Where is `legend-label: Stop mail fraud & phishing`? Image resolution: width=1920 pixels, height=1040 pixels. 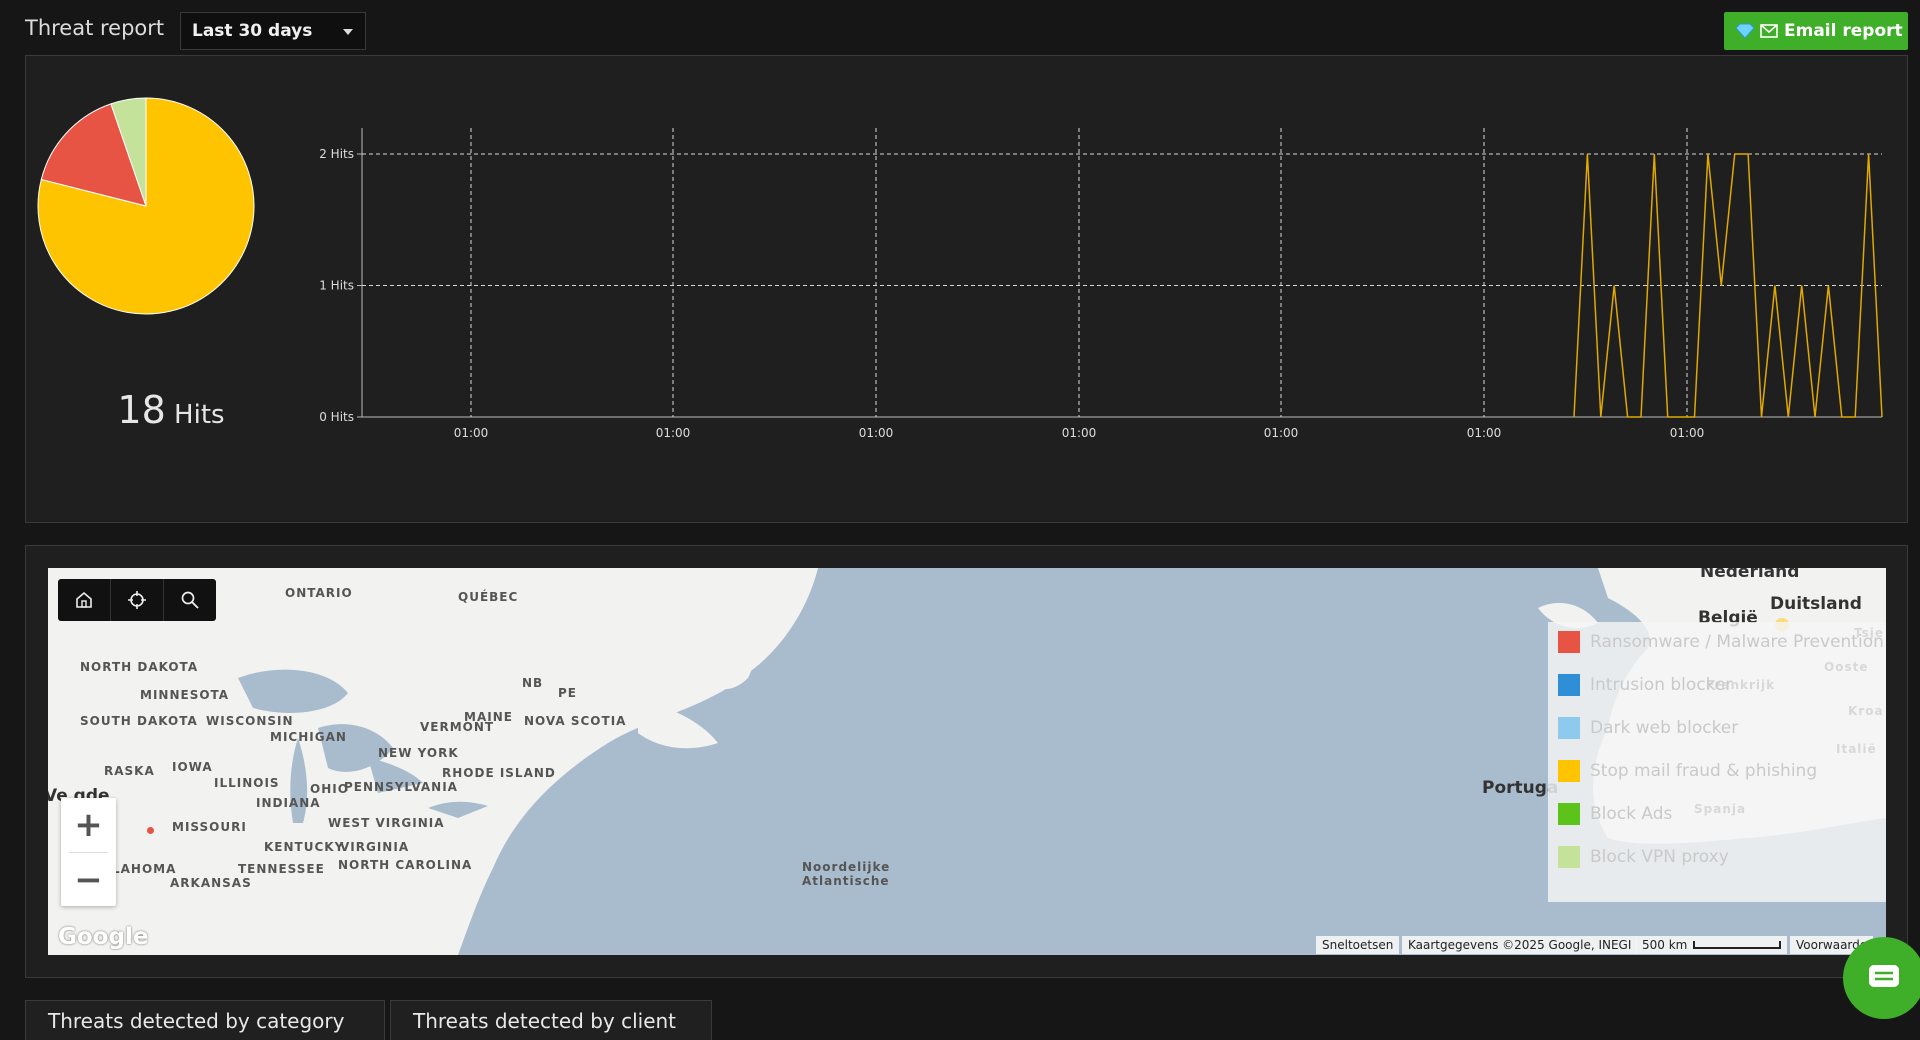 legend-label: Stop mail fraud & phishing is located at coordinates (1704, 771).